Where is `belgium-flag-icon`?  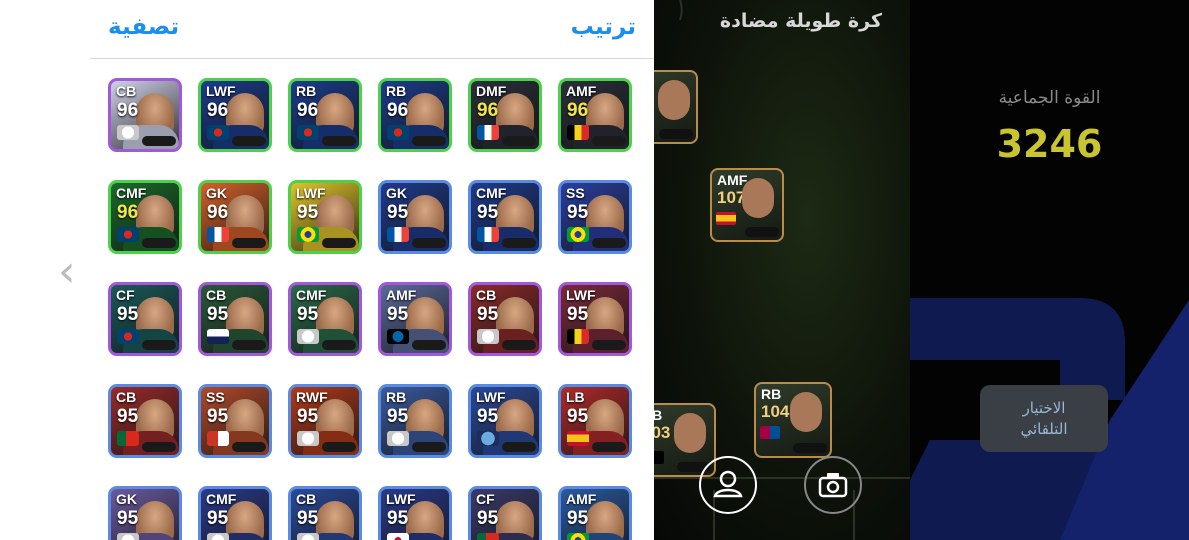
belgium-flag-icon is located at coordinates (578, 132).